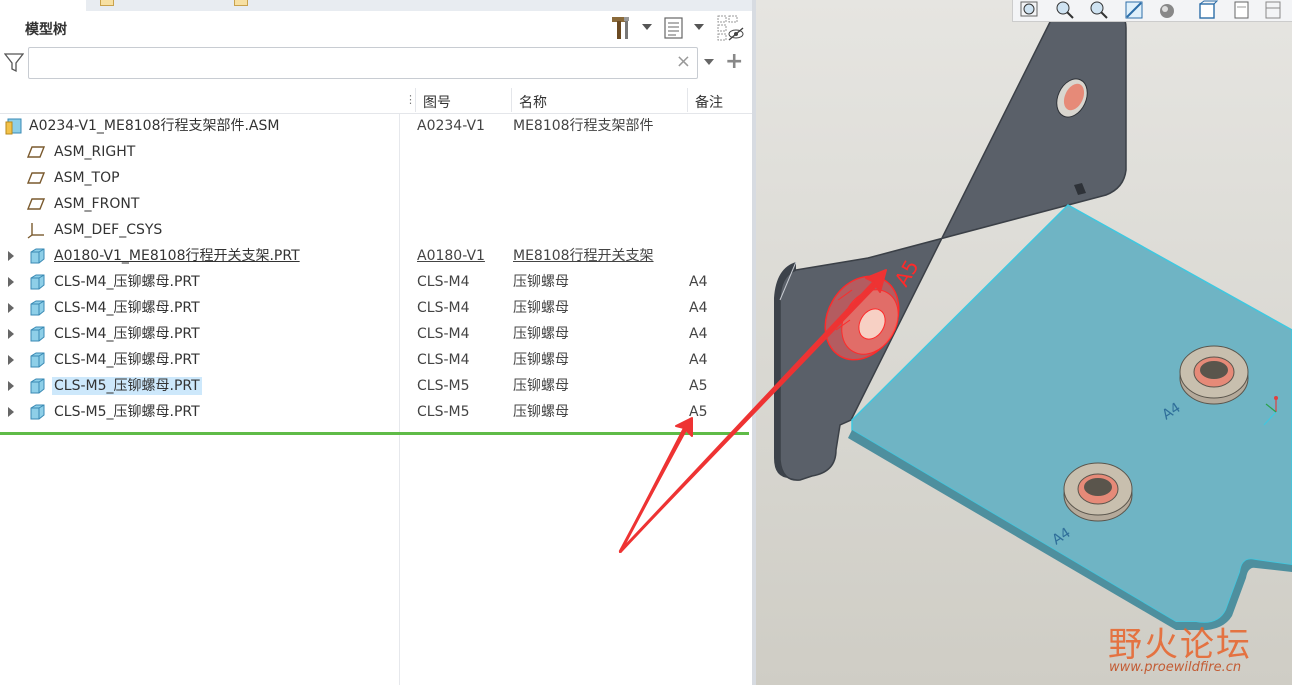  Describe the element at coordinates (376, 230) in the screenshot. I see `tree-row-asm-def-csys: ASM_DEF_CSYS` at that location.